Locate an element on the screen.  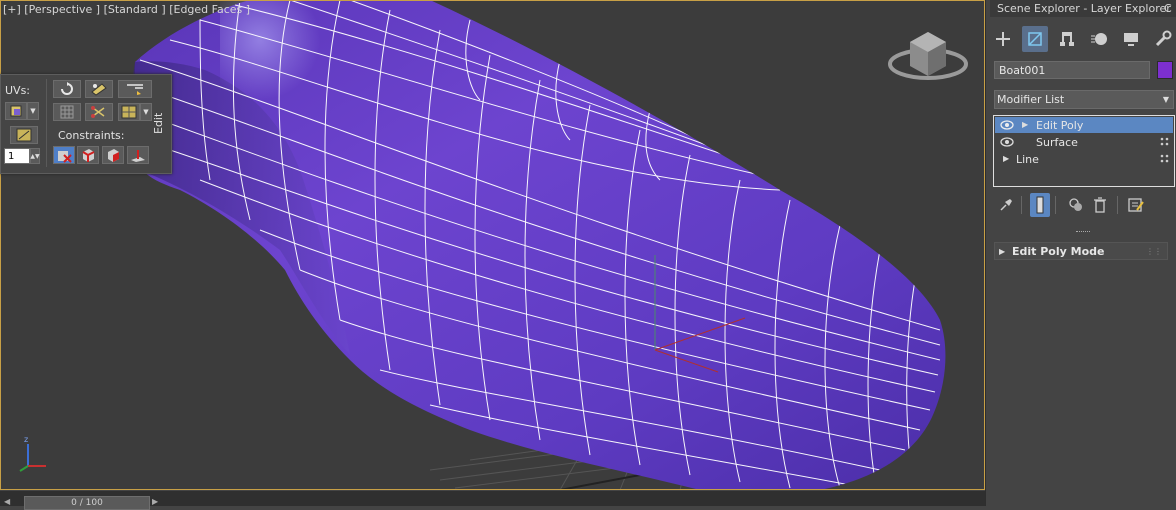
panel-tab-strip: Scene Explorer - Layer Explorer C is located at coordinates (1083, 8).